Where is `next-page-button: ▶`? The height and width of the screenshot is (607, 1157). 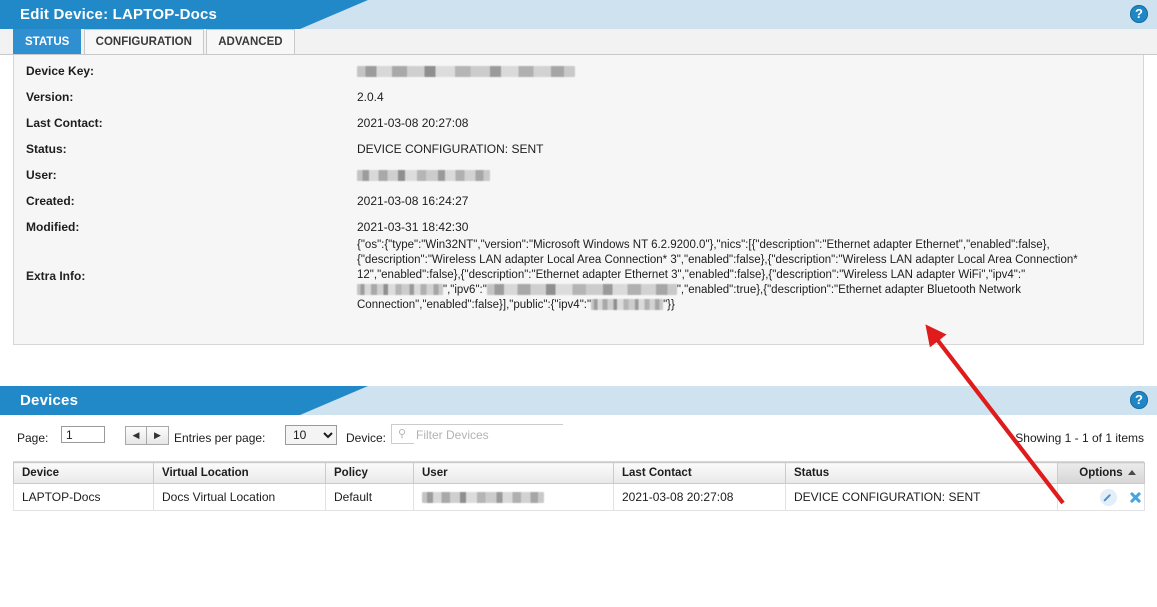 next-page-button: ▶ is located at coordinates (158, 435).